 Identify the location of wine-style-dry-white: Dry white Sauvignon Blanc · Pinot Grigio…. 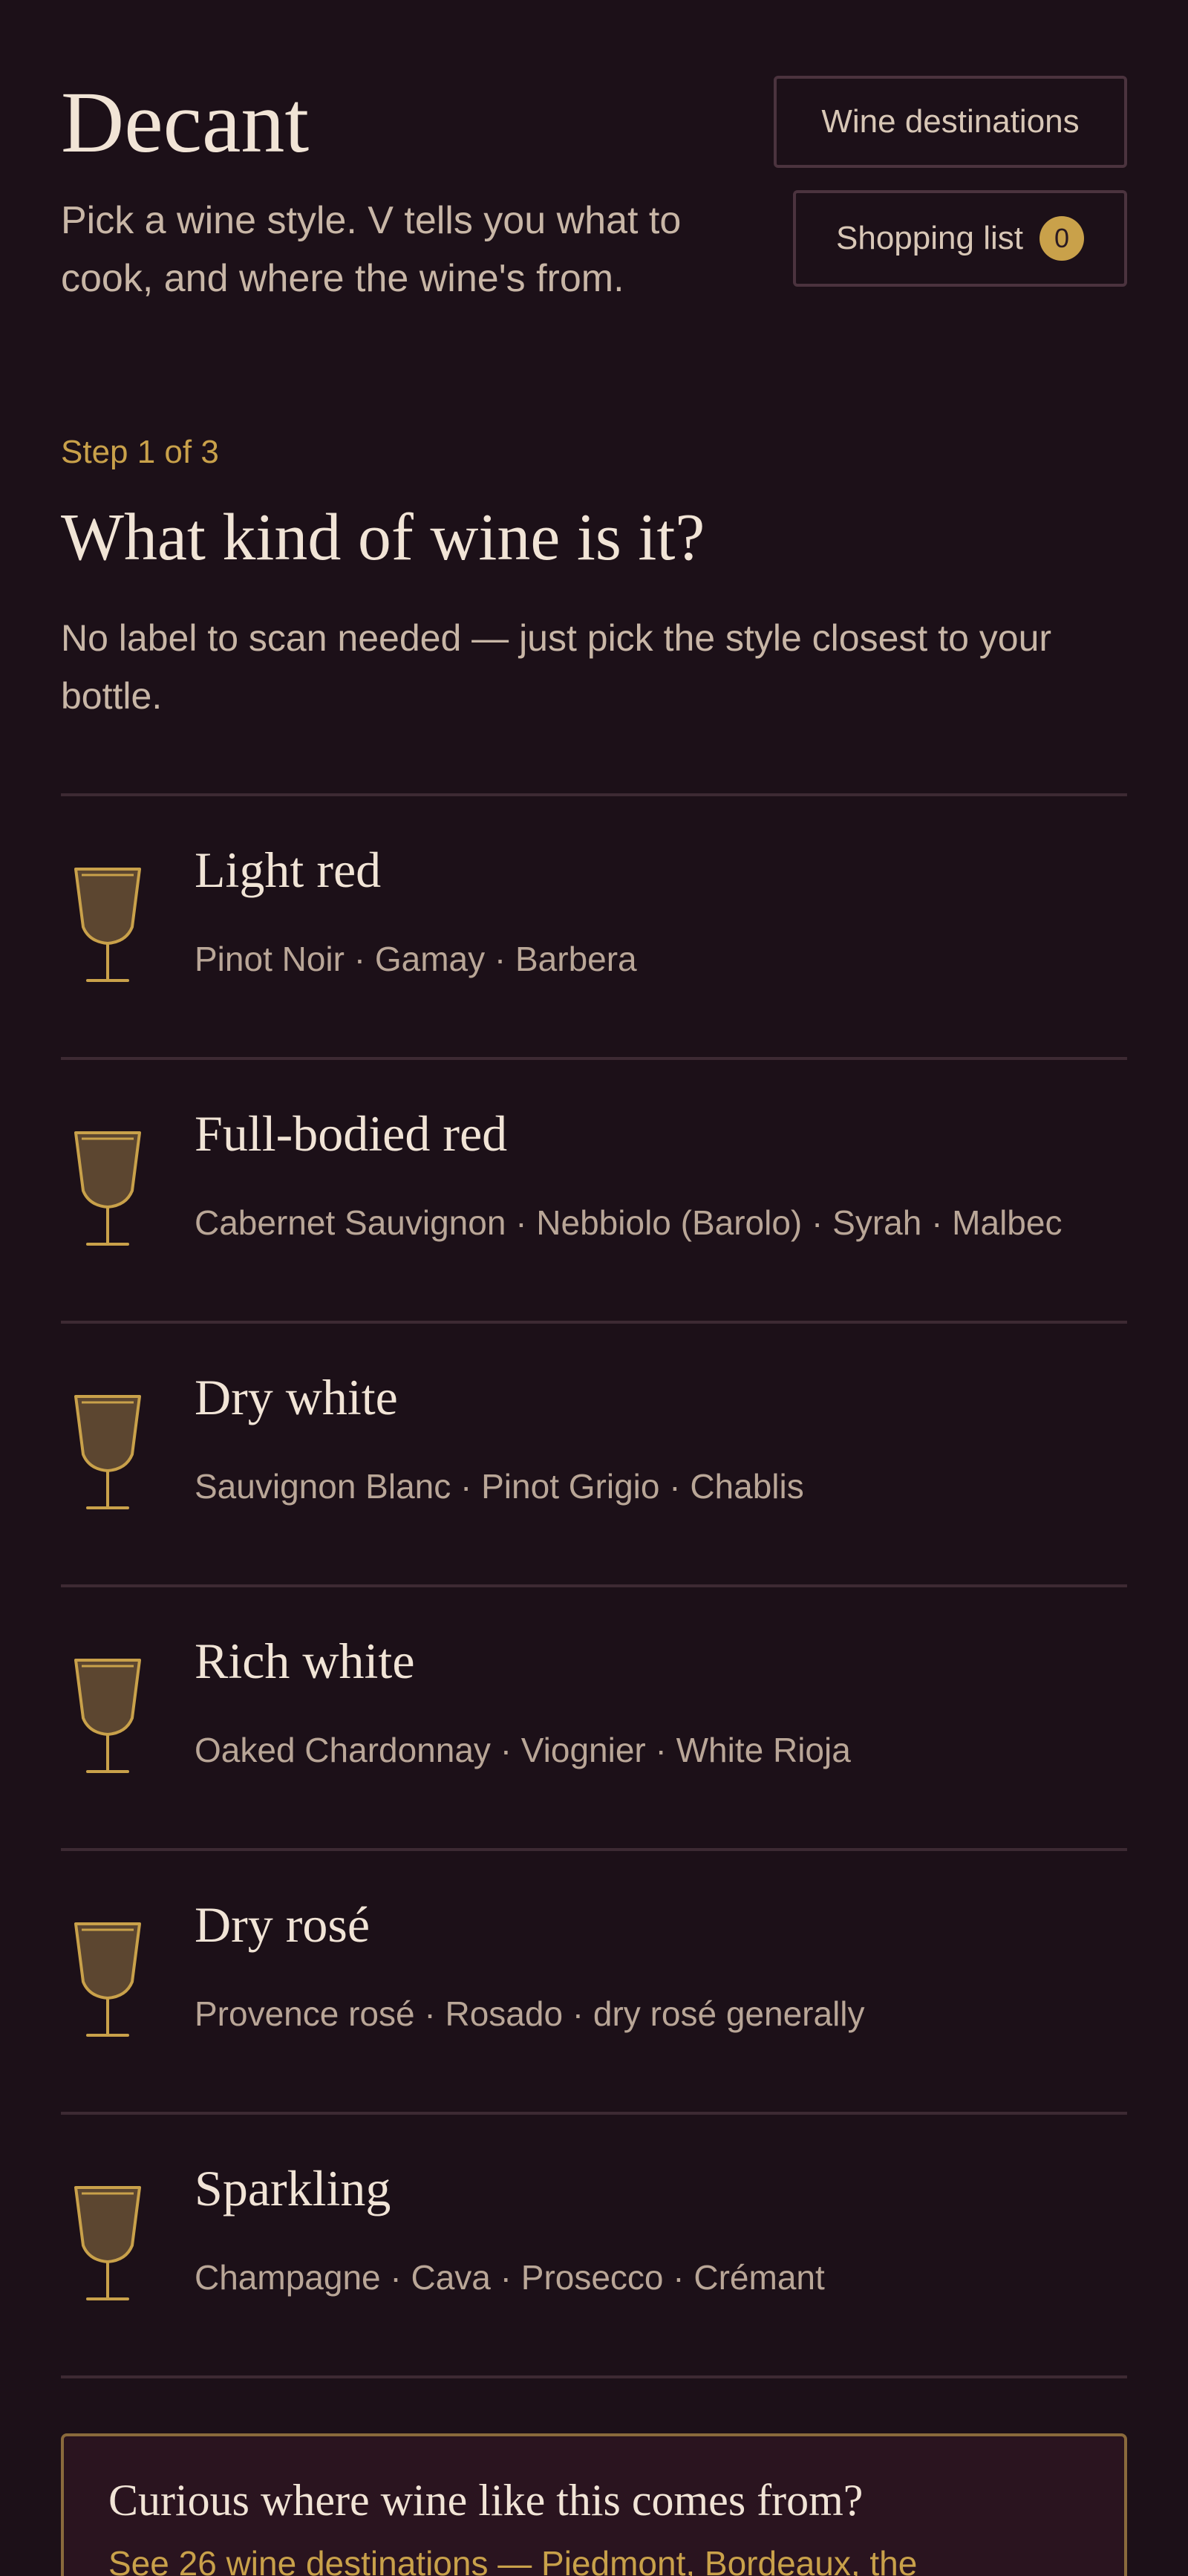
(594, 1455).